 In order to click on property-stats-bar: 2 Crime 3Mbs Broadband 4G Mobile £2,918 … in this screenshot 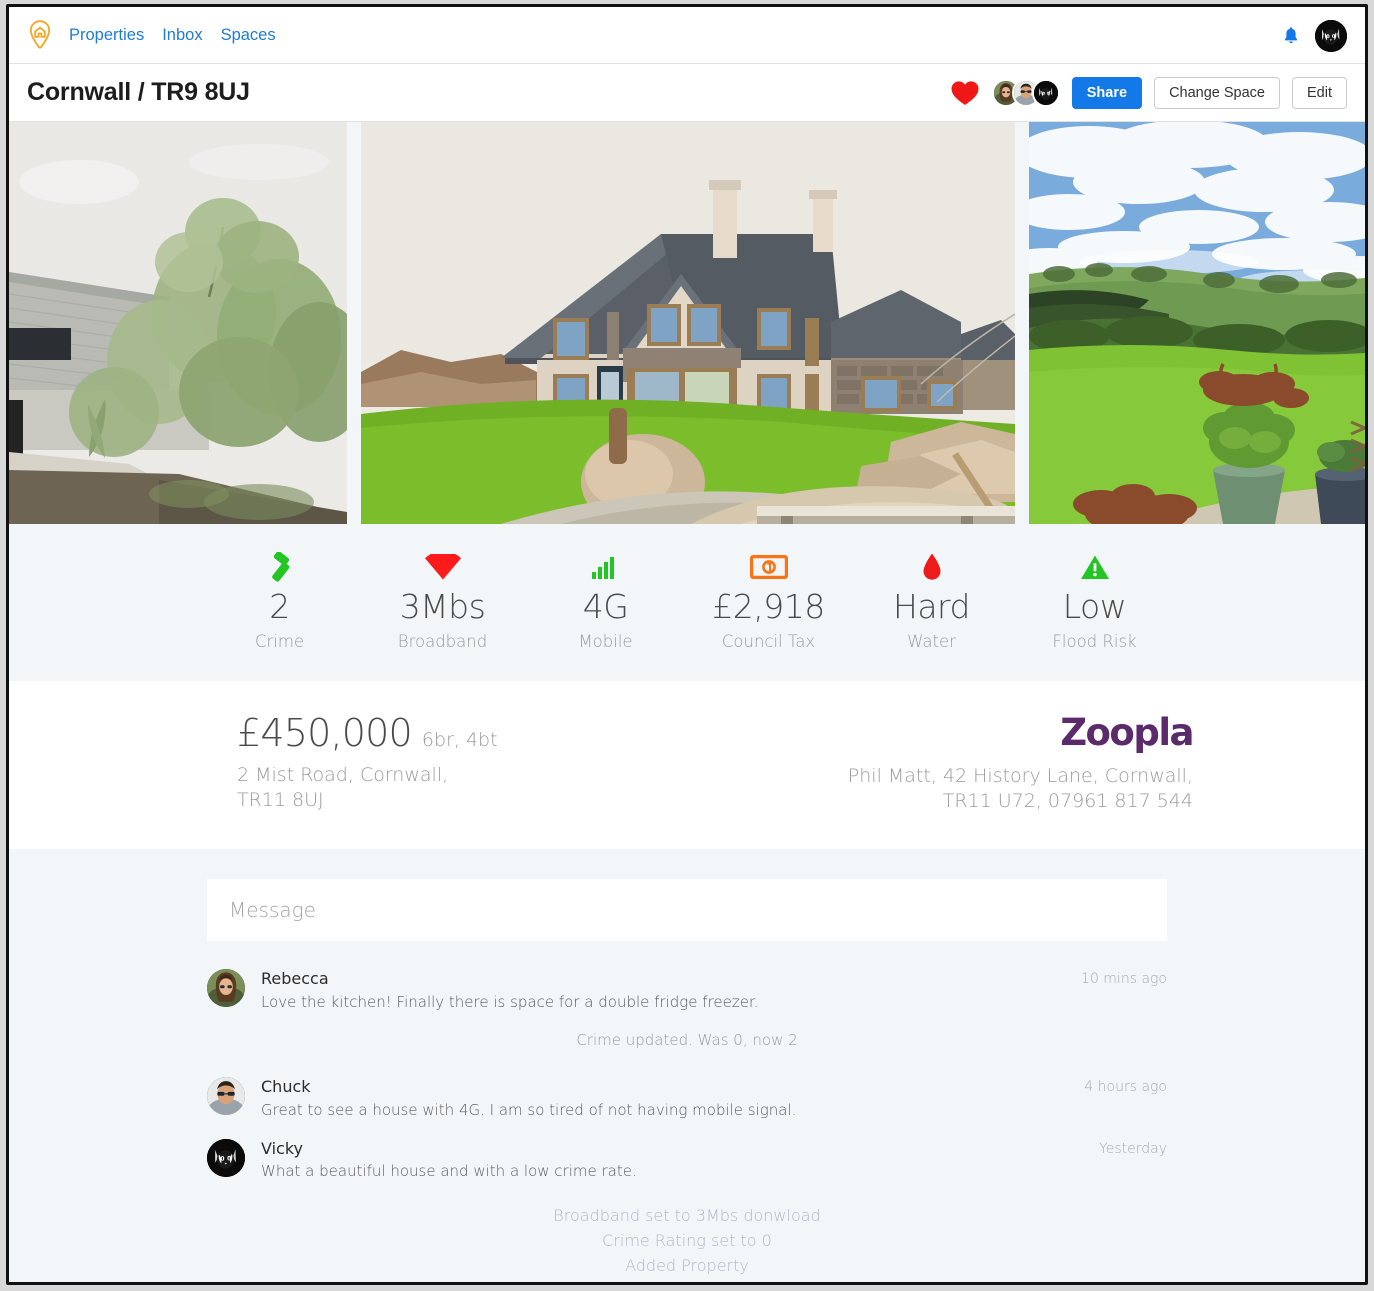, I will do `click(687, 602)`.